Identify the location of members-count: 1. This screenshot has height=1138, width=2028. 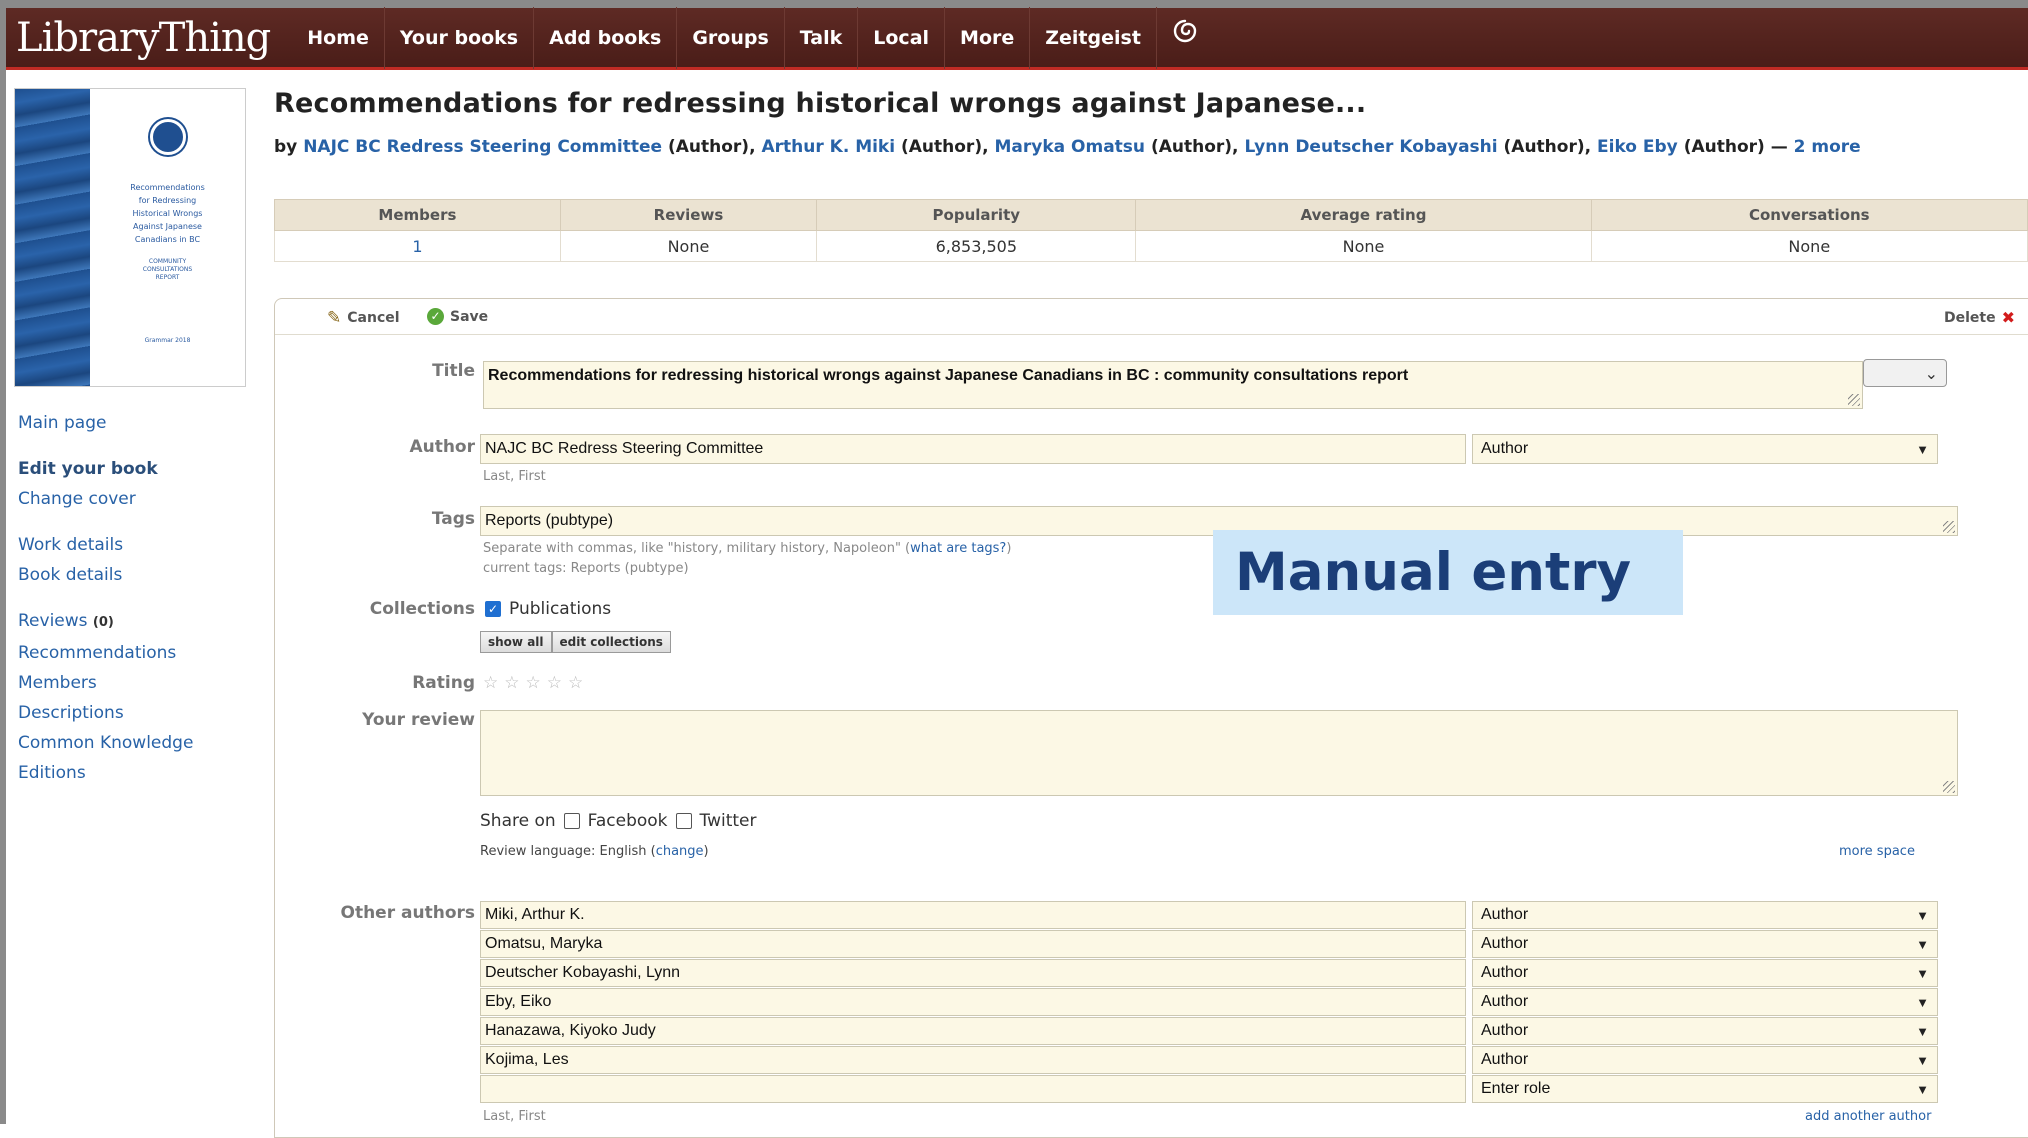
(417, 246).